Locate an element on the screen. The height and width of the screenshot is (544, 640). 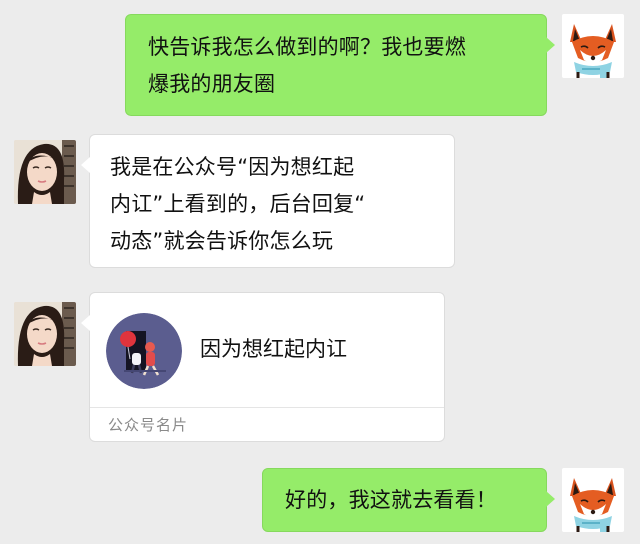
card-divider is located at coordinates (267, 407).